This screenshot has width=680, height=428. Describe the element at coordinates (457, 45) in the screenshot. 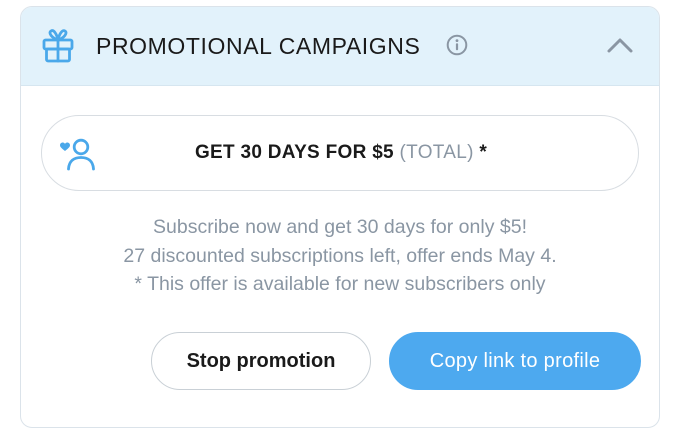

I see `info-icon` at that location.